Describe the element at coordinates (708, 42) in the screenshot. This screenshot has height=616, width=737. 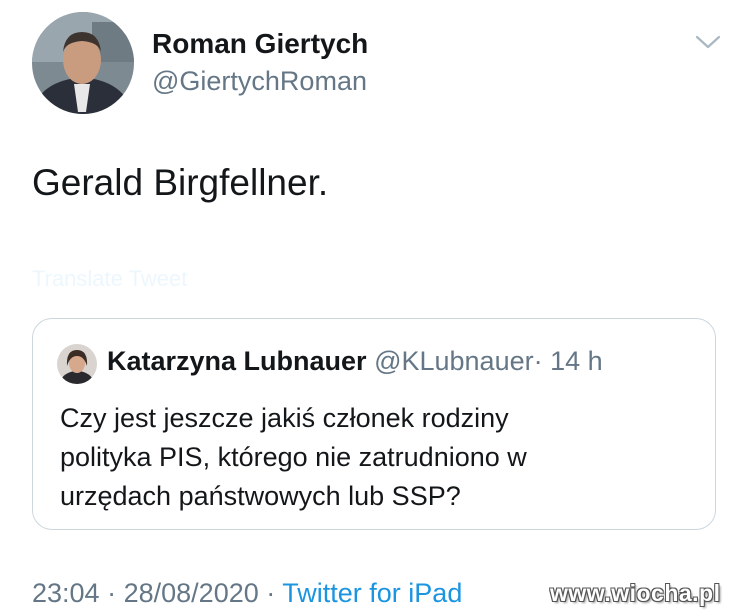
I see `chevron-down-icon` at that location.